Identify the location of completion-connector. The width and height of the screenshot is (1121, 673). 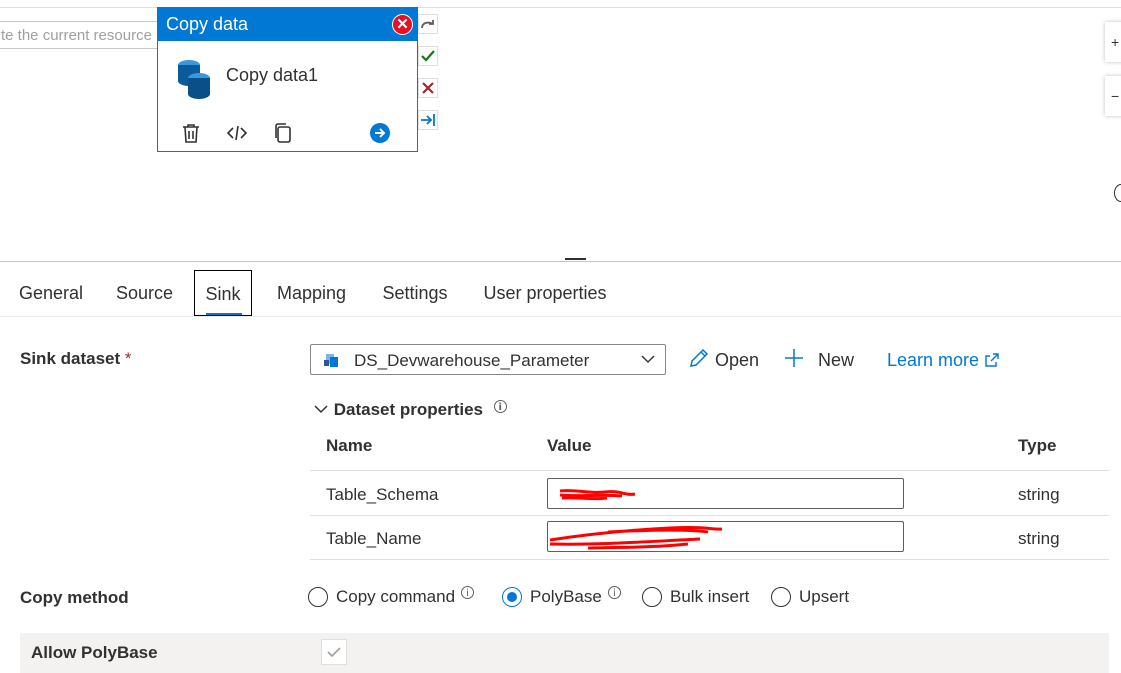
(428, 24).